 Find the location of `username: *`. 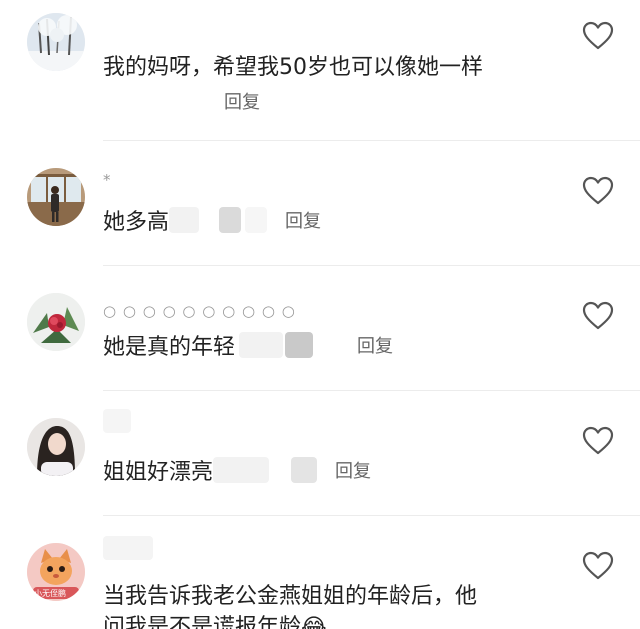

username: * is located at coordinates (107, 180).